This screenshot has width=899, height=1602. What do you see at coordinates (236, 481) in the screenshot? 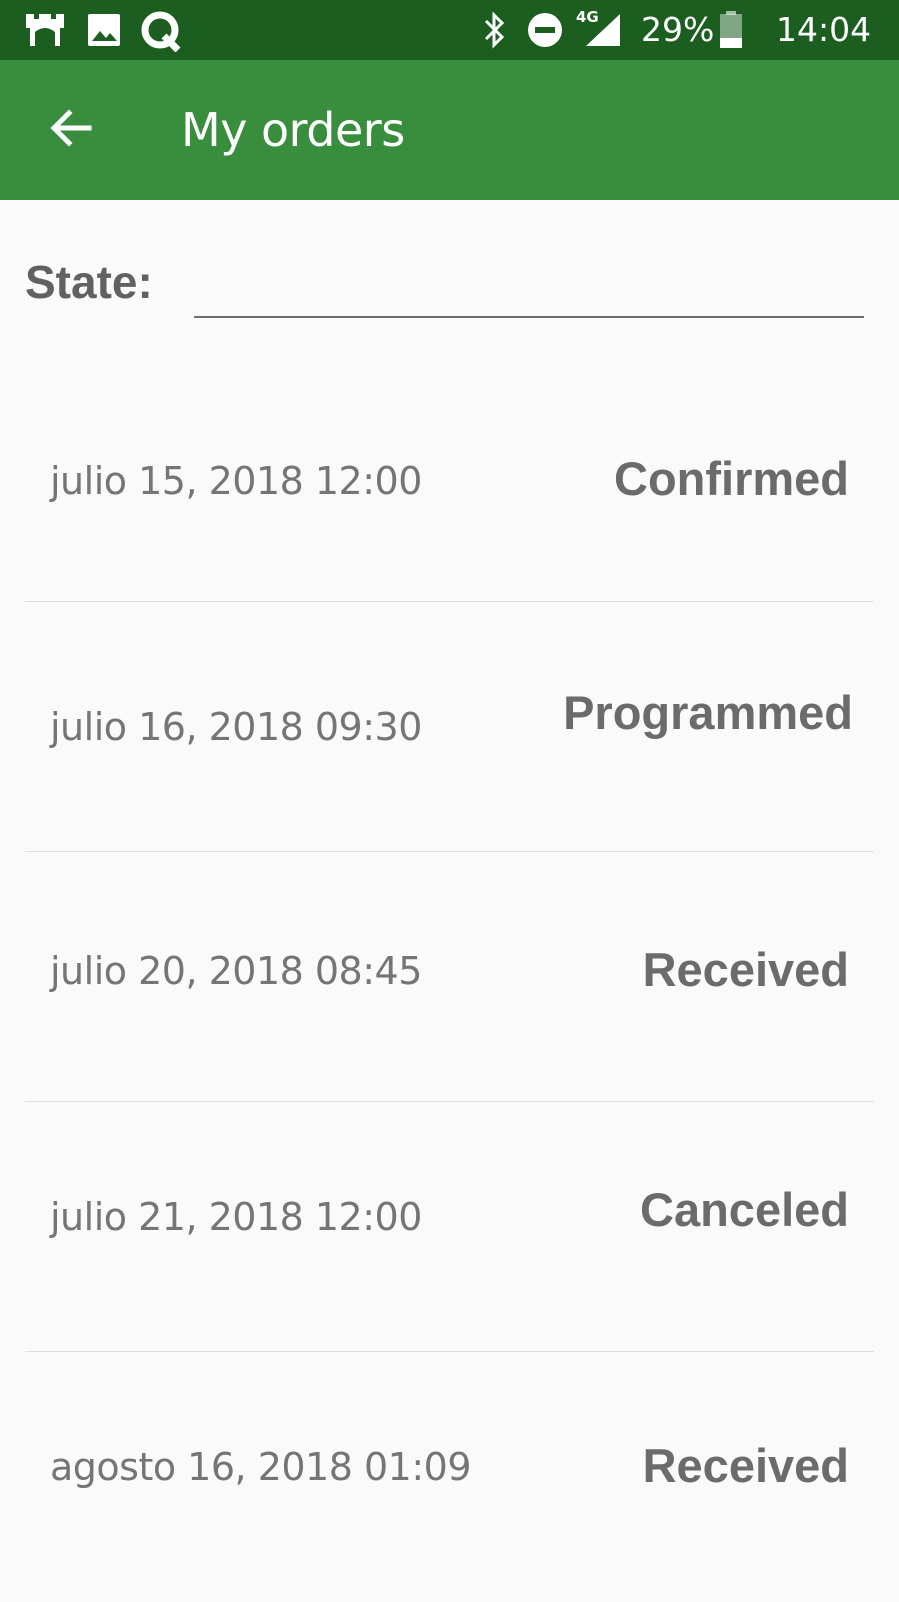
I see `order-date: julio 15, 2018 12:00` at bounding box center [236, 481].